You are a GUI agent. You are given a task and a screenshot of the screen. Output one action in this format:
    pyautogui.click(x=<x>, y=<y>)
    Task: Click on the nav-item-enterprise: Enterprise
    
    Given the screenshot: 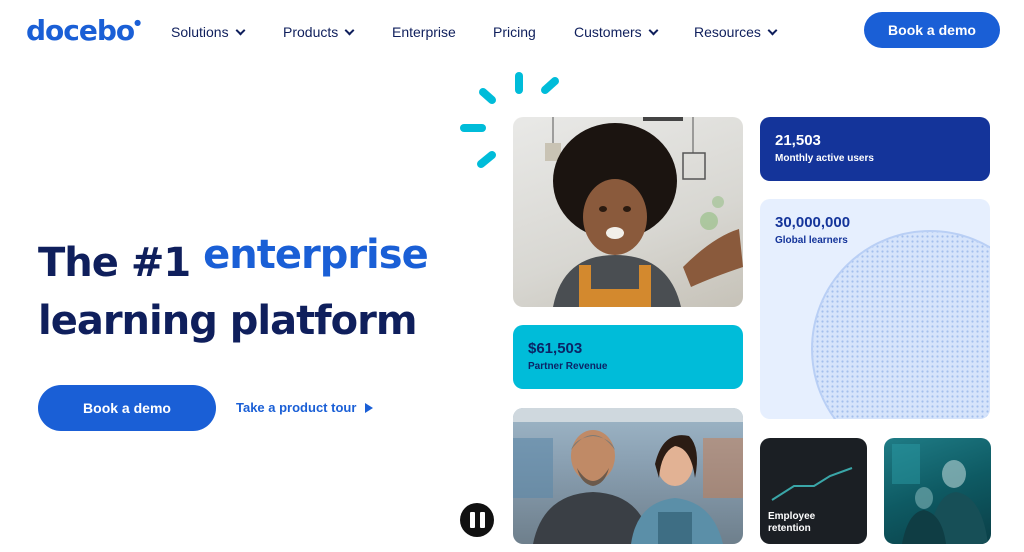 What is the action you would take?
    pyautogui.click(x=424, y=32)
    